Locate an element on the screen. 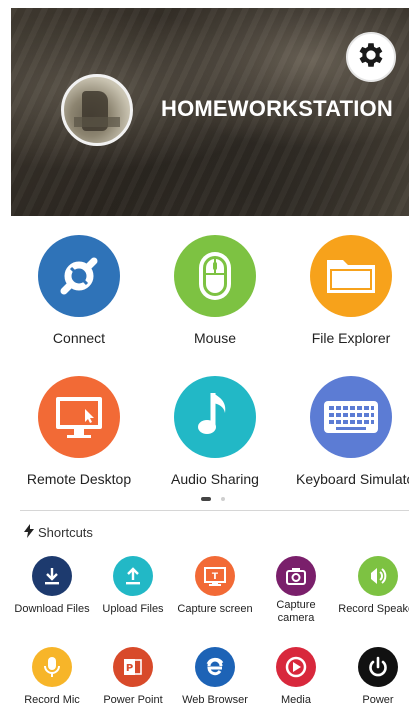 The height and width of the screenshot is (711, 409). shortcut-capture-screen: T Capture screen is located at coordinates (215, 586).